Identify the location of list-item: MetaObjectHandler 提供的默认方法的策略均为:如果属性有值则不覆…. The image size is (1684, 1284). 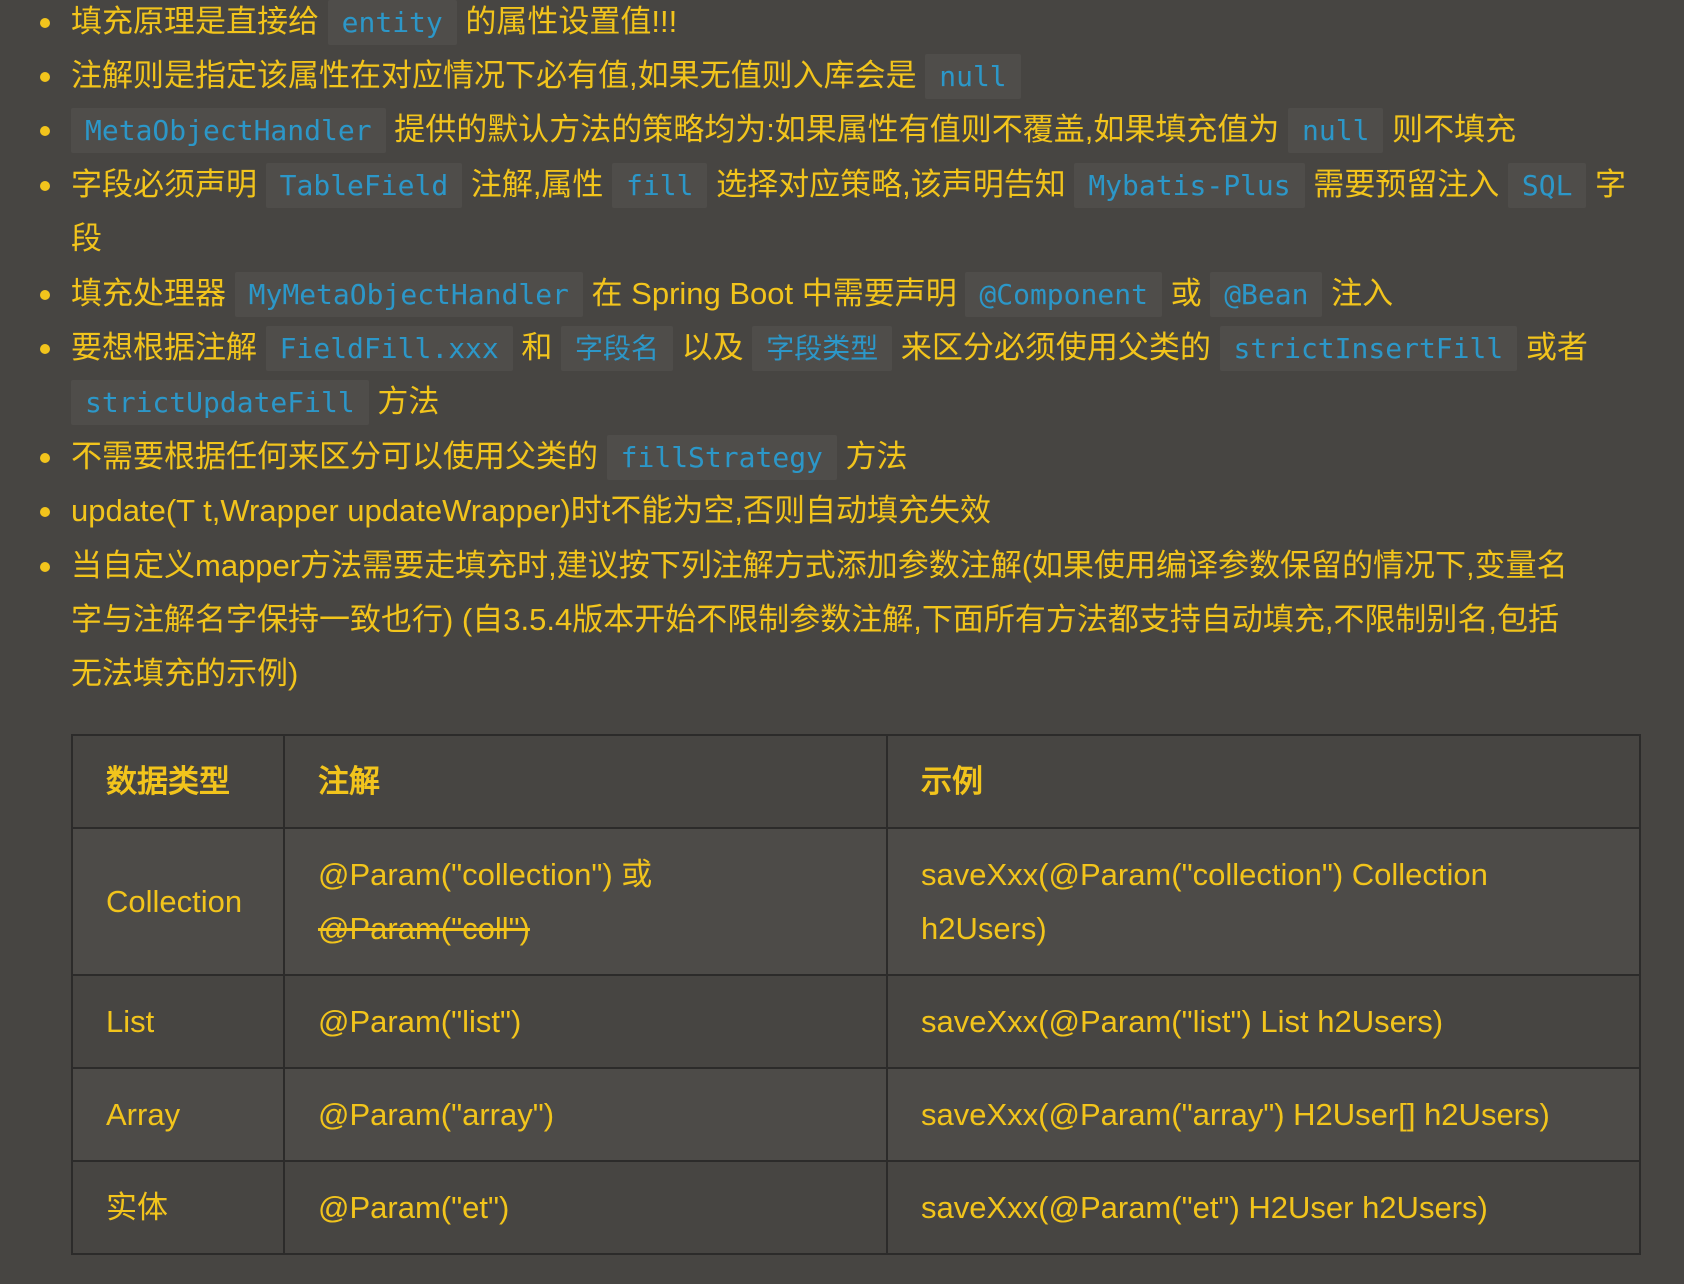
(835, 130).